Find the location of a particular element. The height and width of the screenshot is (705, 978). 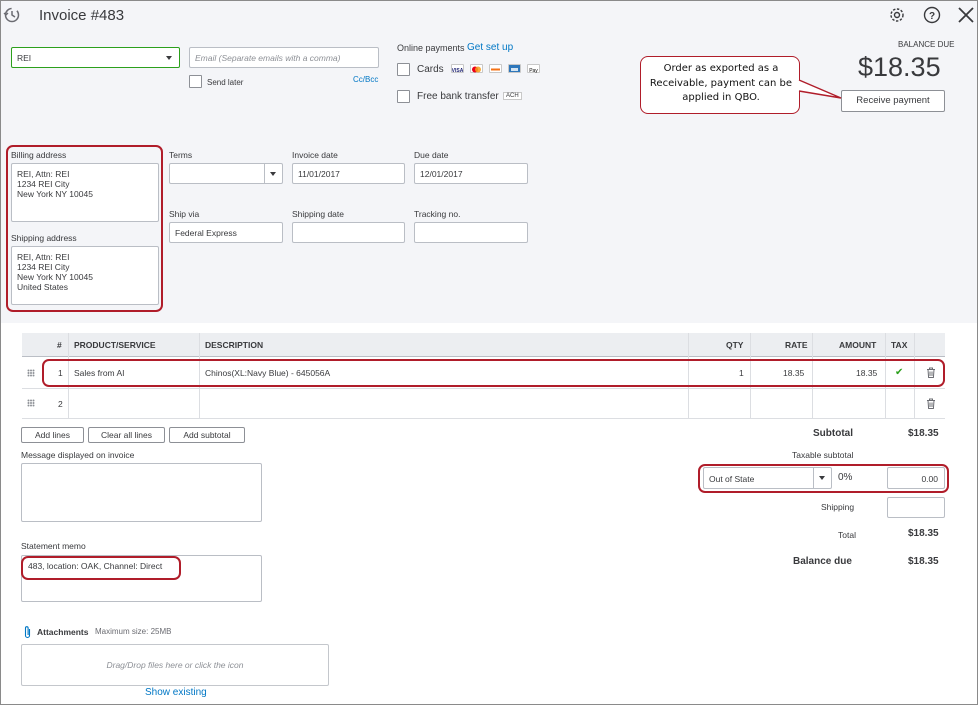

attachment-dropzone: Drag/Drop files here or click the icon is located at coordinates (175, 665).